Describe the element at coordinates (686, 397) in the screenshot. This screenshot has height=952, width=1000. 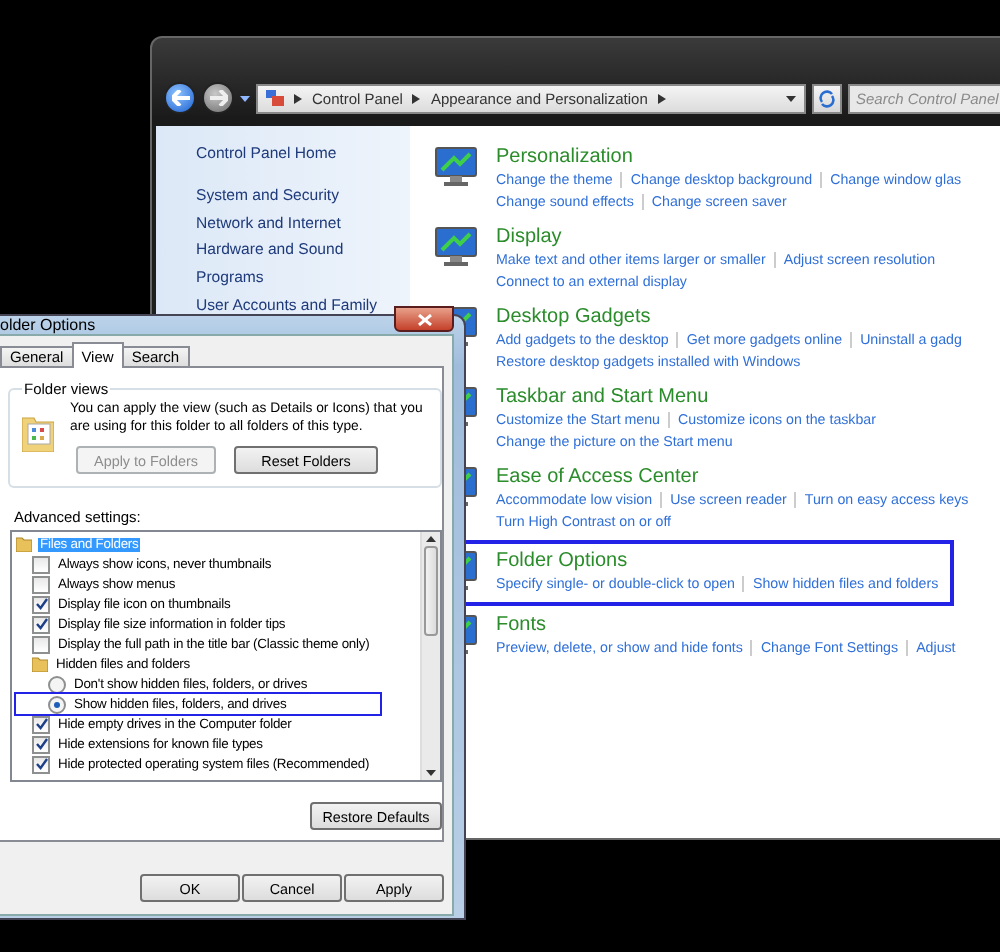
I see `category-title: Taskbar and Start Menu` at that location.